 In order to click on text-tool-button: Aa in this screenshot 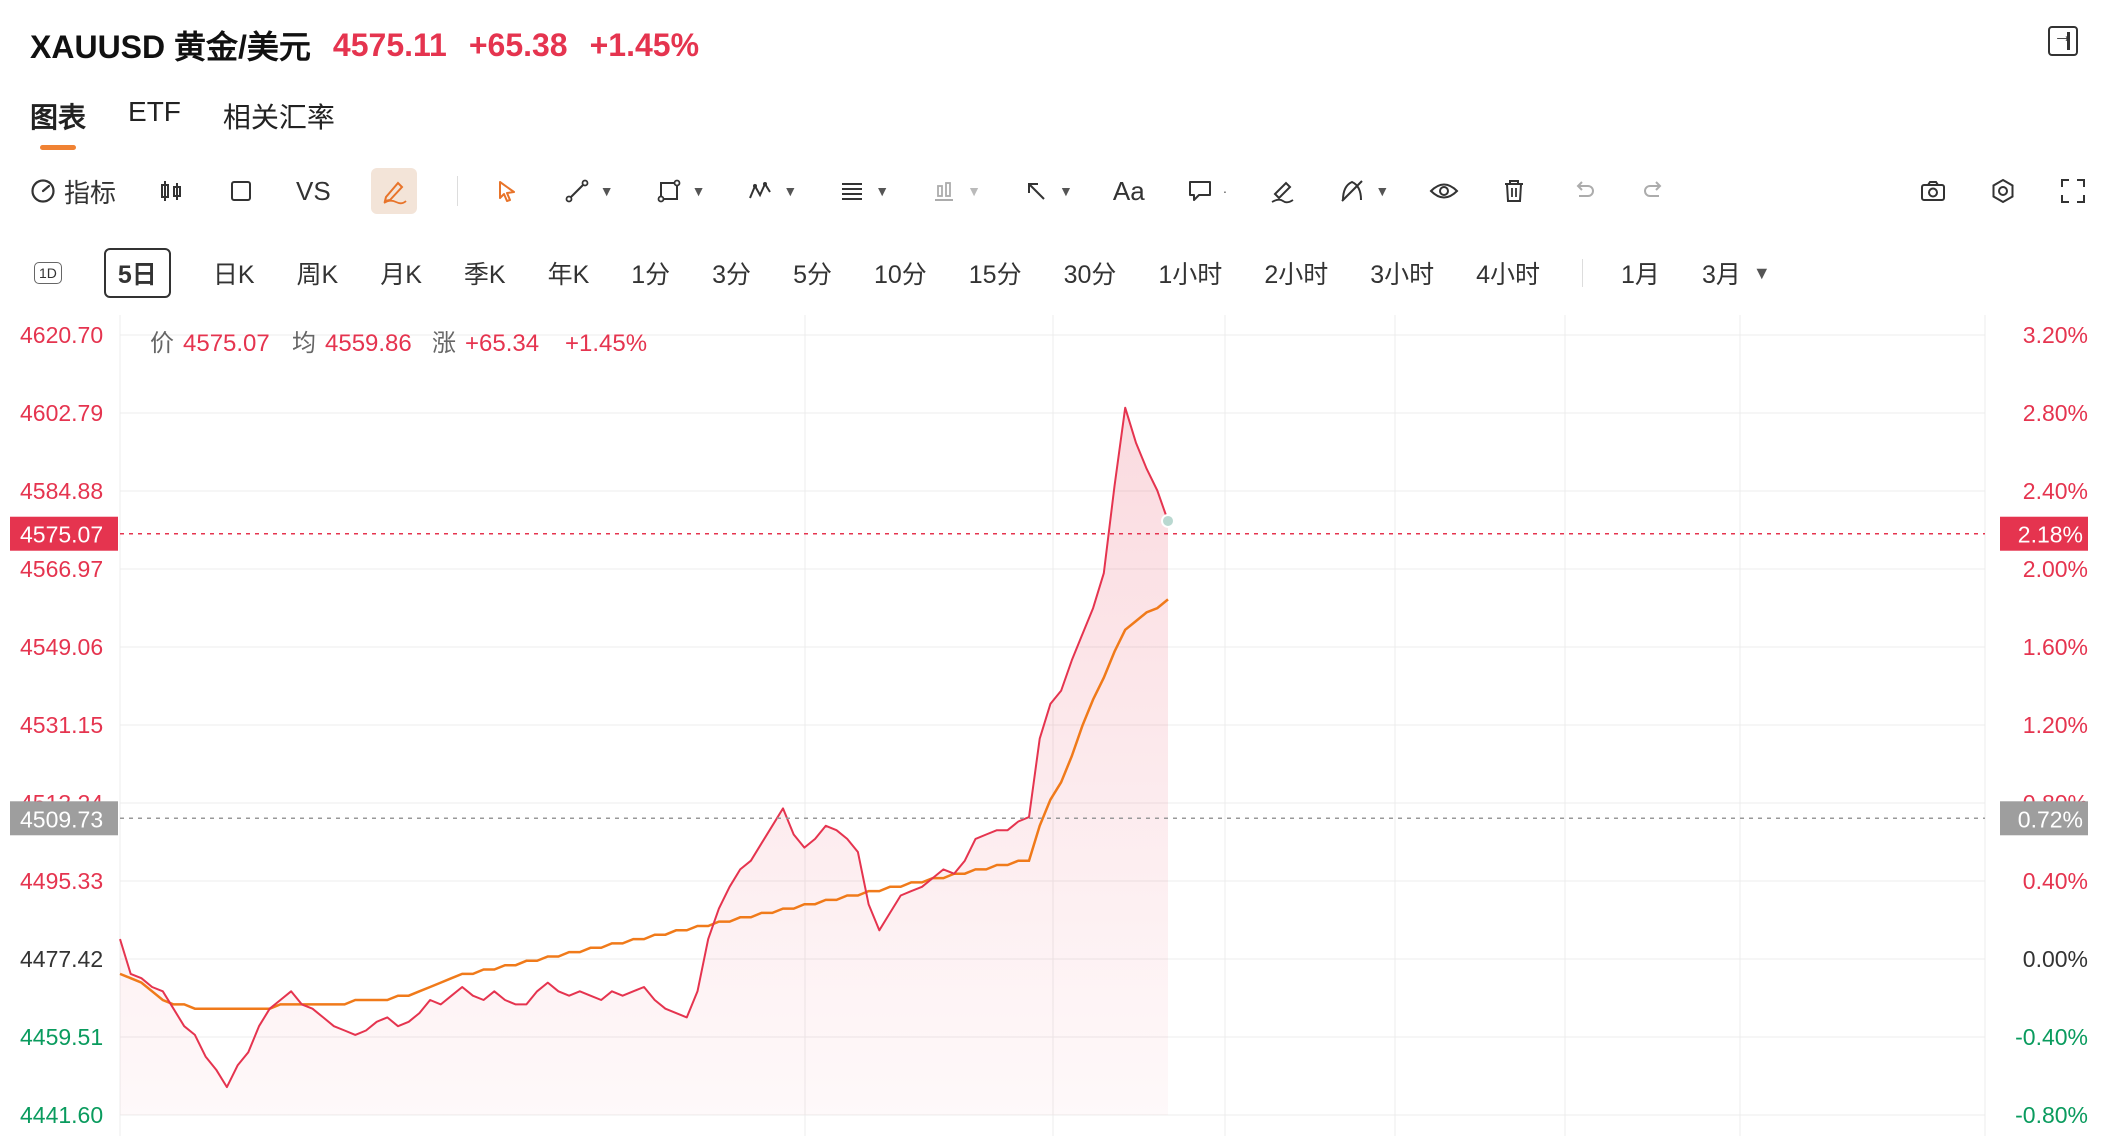, I will do `click(1129, 191)`.